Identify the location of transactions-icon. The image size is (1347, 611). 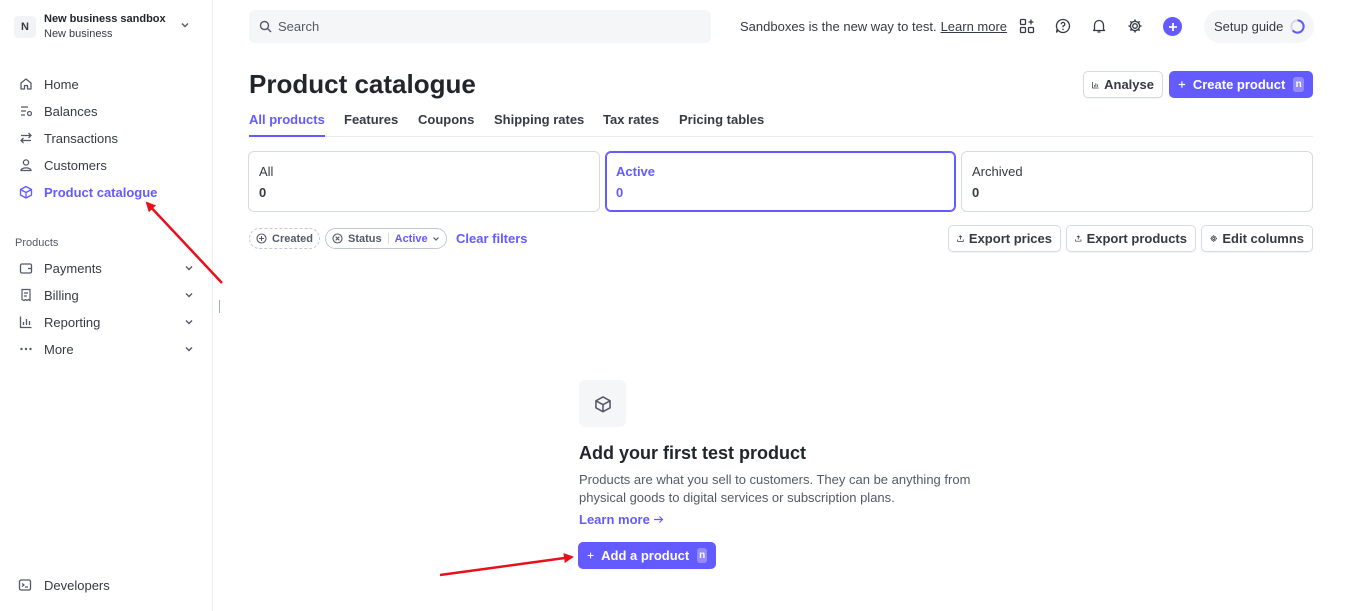
(26, 138).